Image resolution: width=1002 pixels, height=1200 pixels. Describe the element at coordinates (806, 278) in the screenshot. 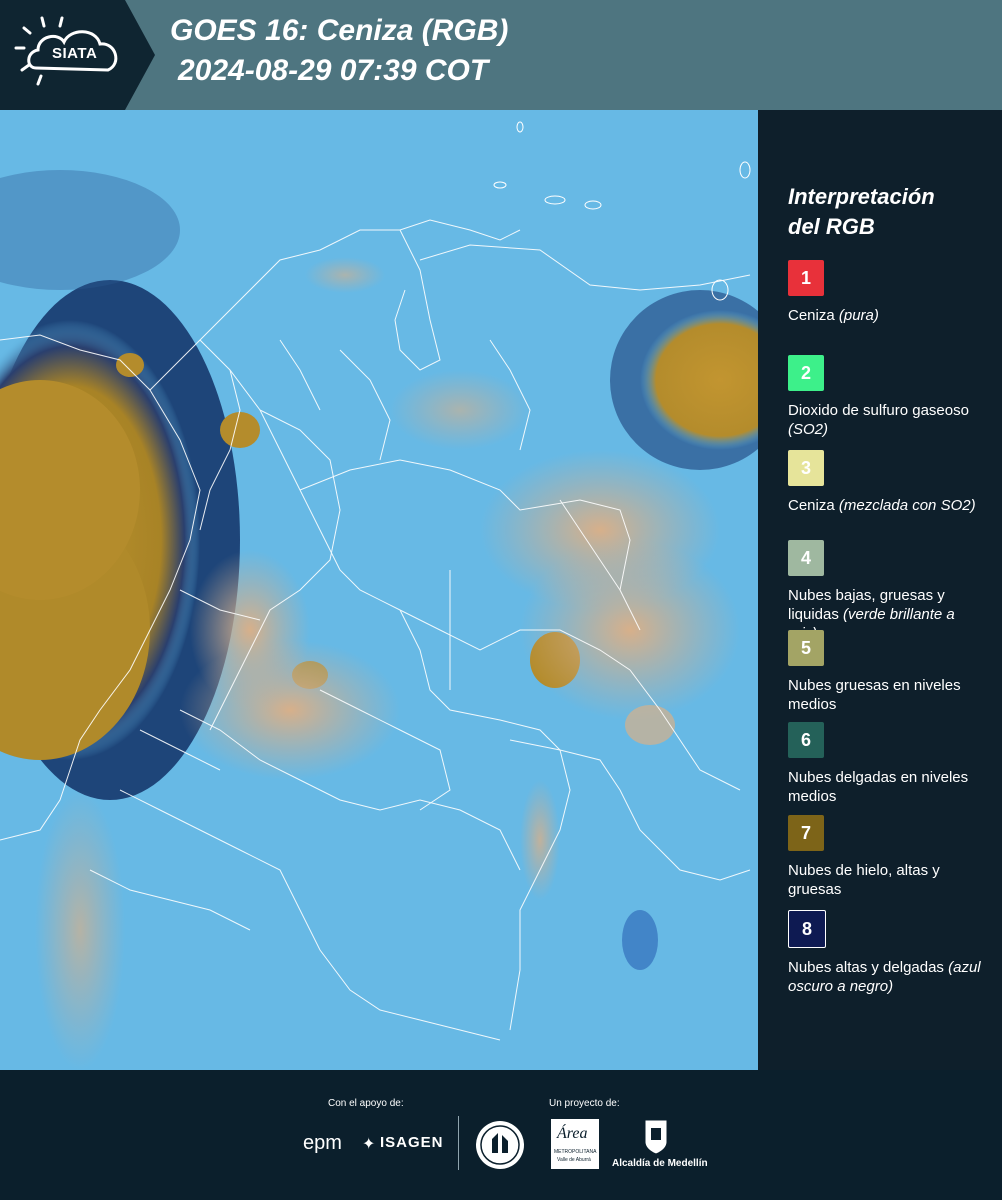

I see `legend-swatch: 1` at that location.